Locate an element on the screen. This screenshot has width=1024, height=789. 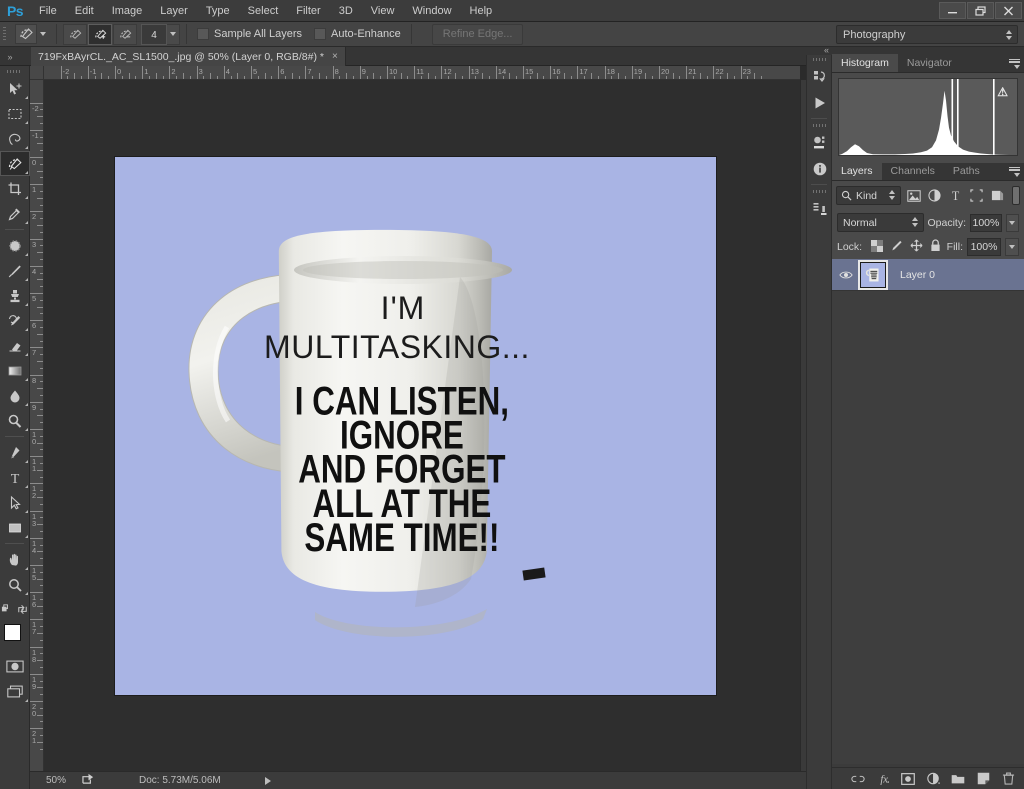
sample-all-layers-option: Sample All Layers is located at coordinates (249, 34).